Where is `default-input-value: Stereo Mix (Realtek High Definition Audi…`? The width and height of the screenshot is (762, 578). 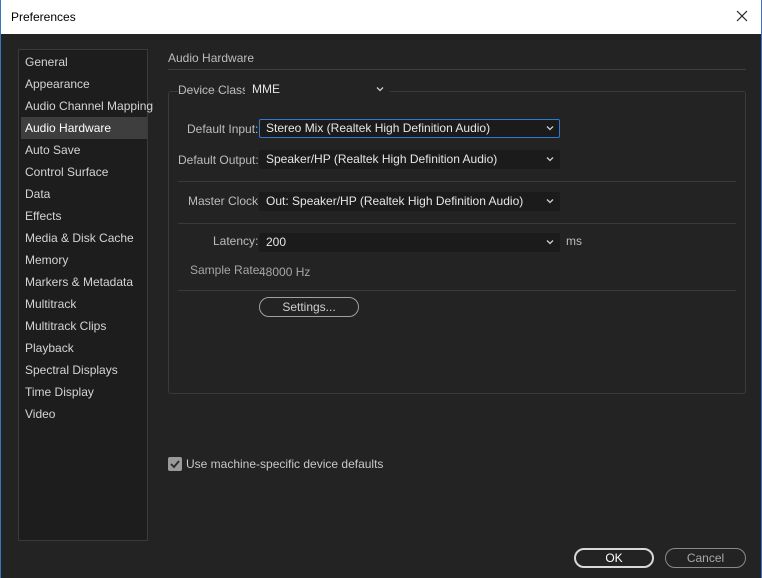 default-input-value: Stereo Mix (Realtek High Definition Audi… is located at coordinates (378, 128).